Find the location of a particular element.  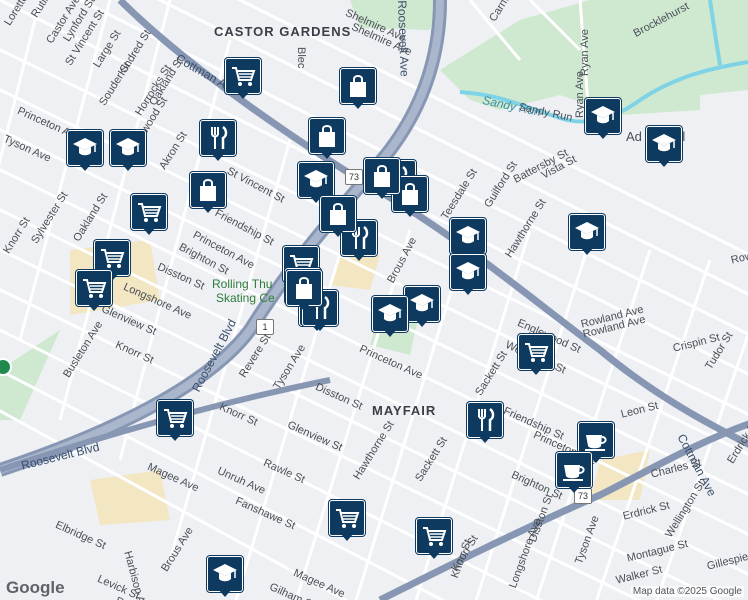

area-label-mayfair: MAYFAIR is located at coordinates (404, 410).